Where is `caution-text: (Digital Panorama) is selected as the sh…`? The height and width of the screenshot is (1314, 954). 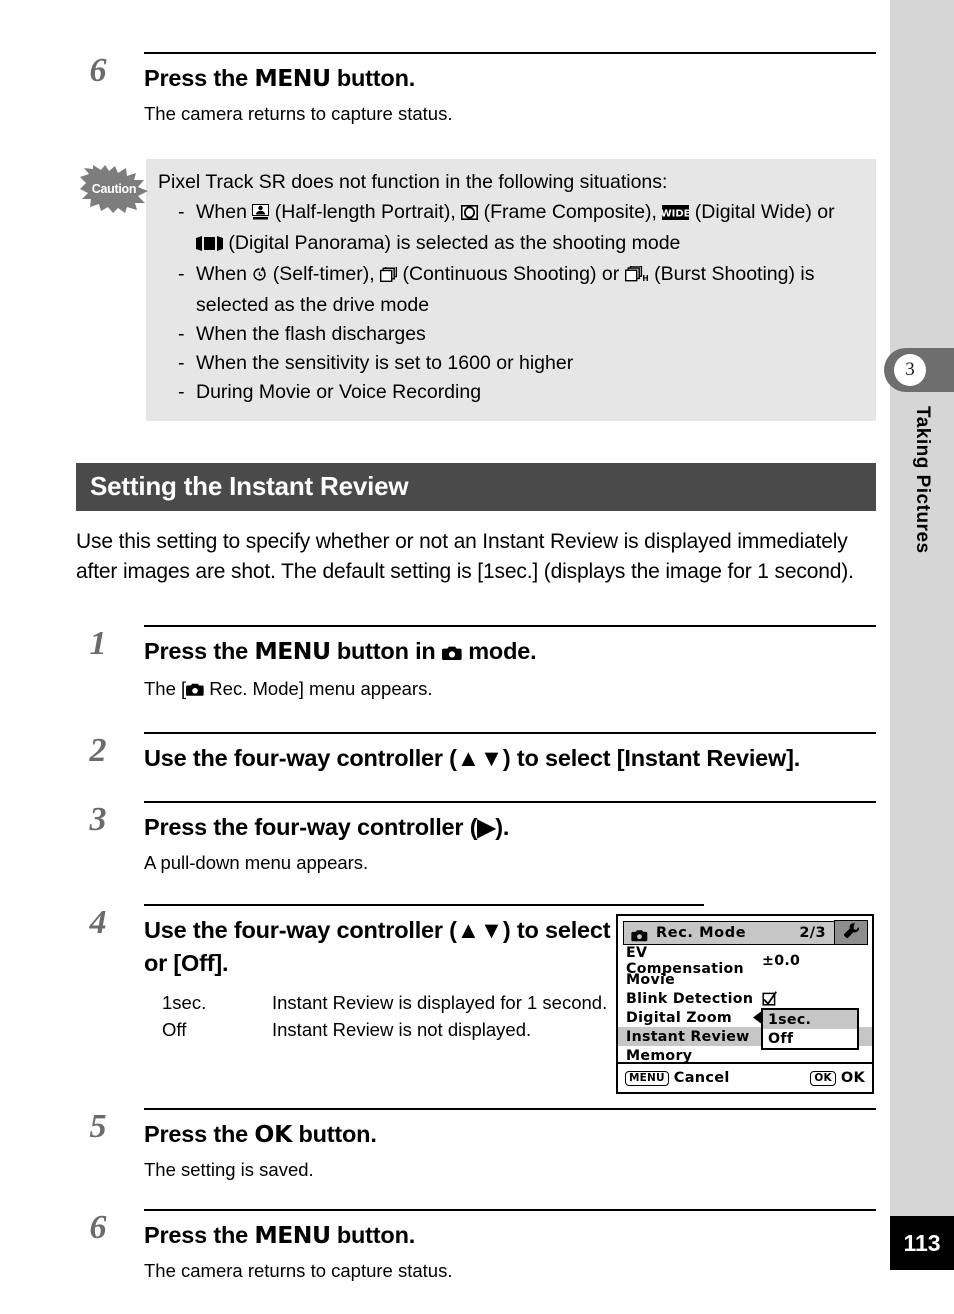 caution-text: (Digital Panorama) is selected as the sh… is located at coordinates (452, 243).